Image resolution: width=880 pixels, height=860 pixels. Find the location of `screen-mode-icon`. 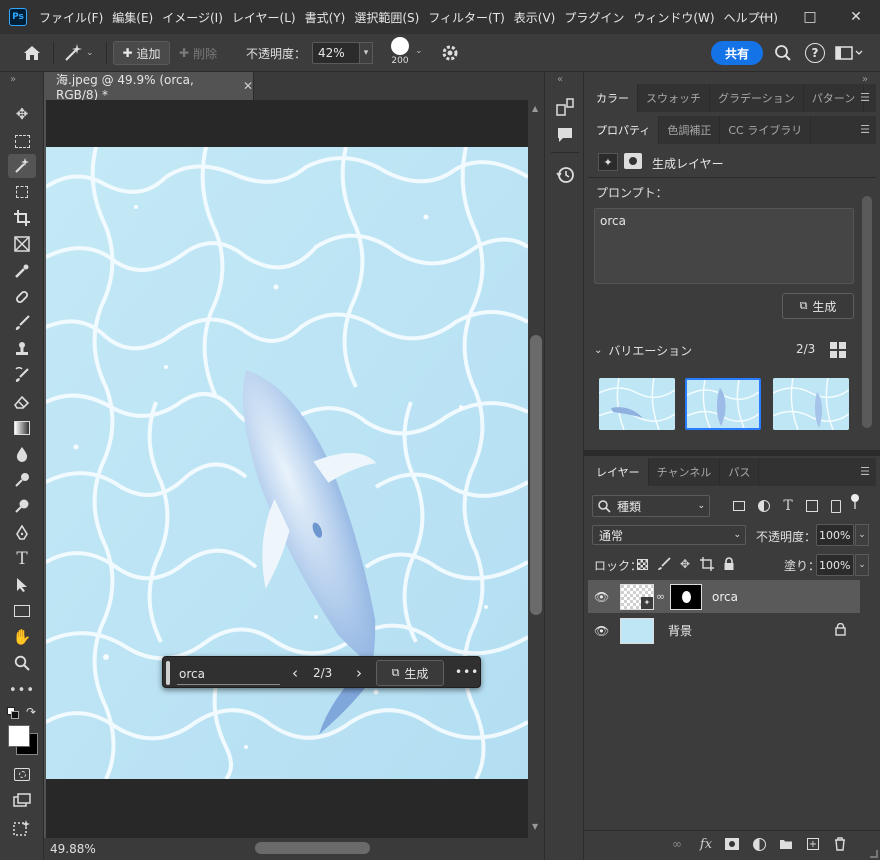

screen-mode-icon is located at coordinates (22, 800).